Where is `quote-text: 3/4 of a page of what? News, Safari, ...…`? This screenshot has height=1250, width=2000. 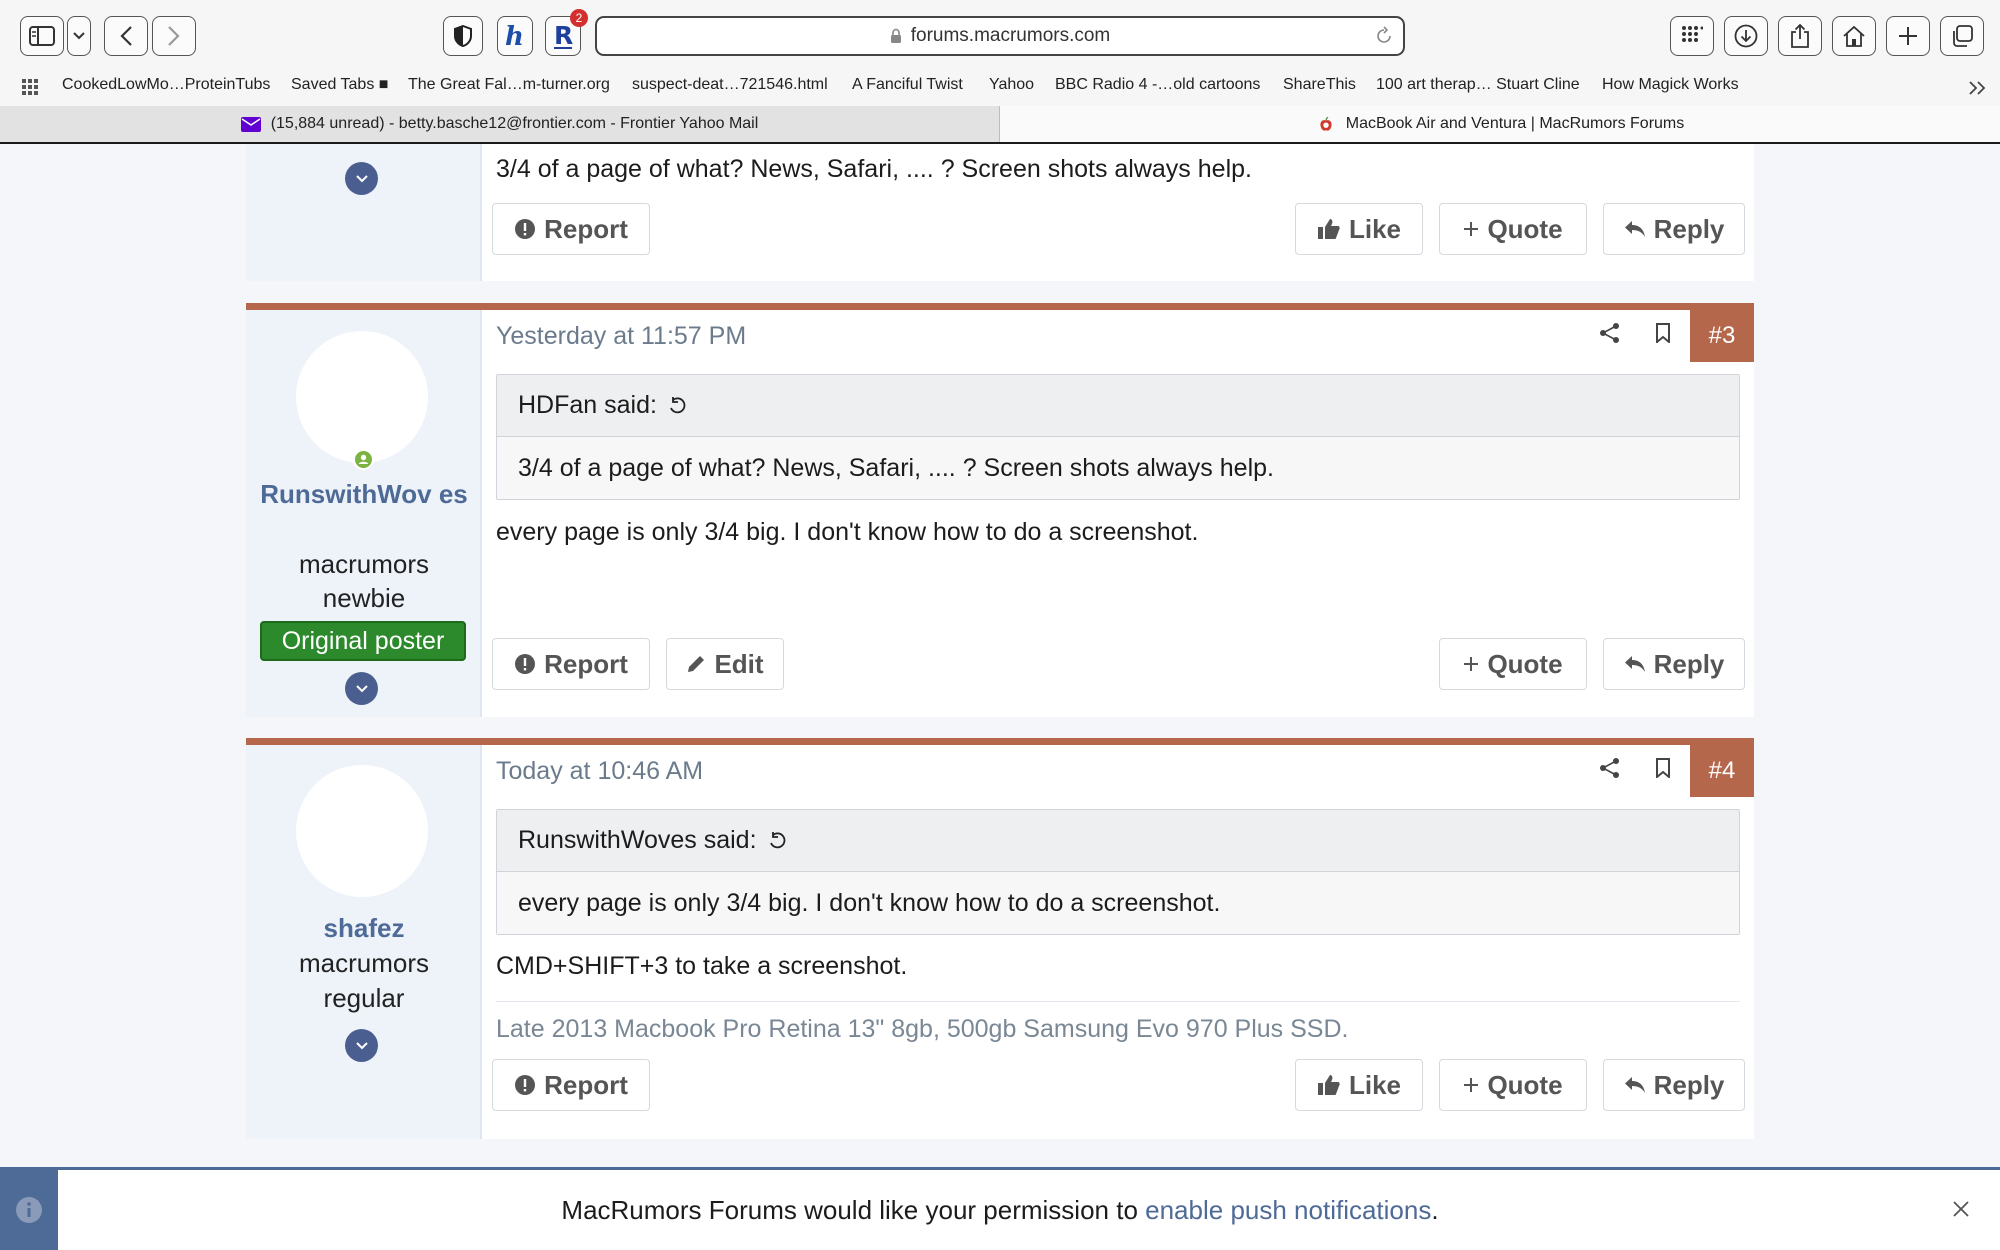 quote-text: 3/4 of a page of what? News, Safari, ...… is located at coordinates (1118, 468).